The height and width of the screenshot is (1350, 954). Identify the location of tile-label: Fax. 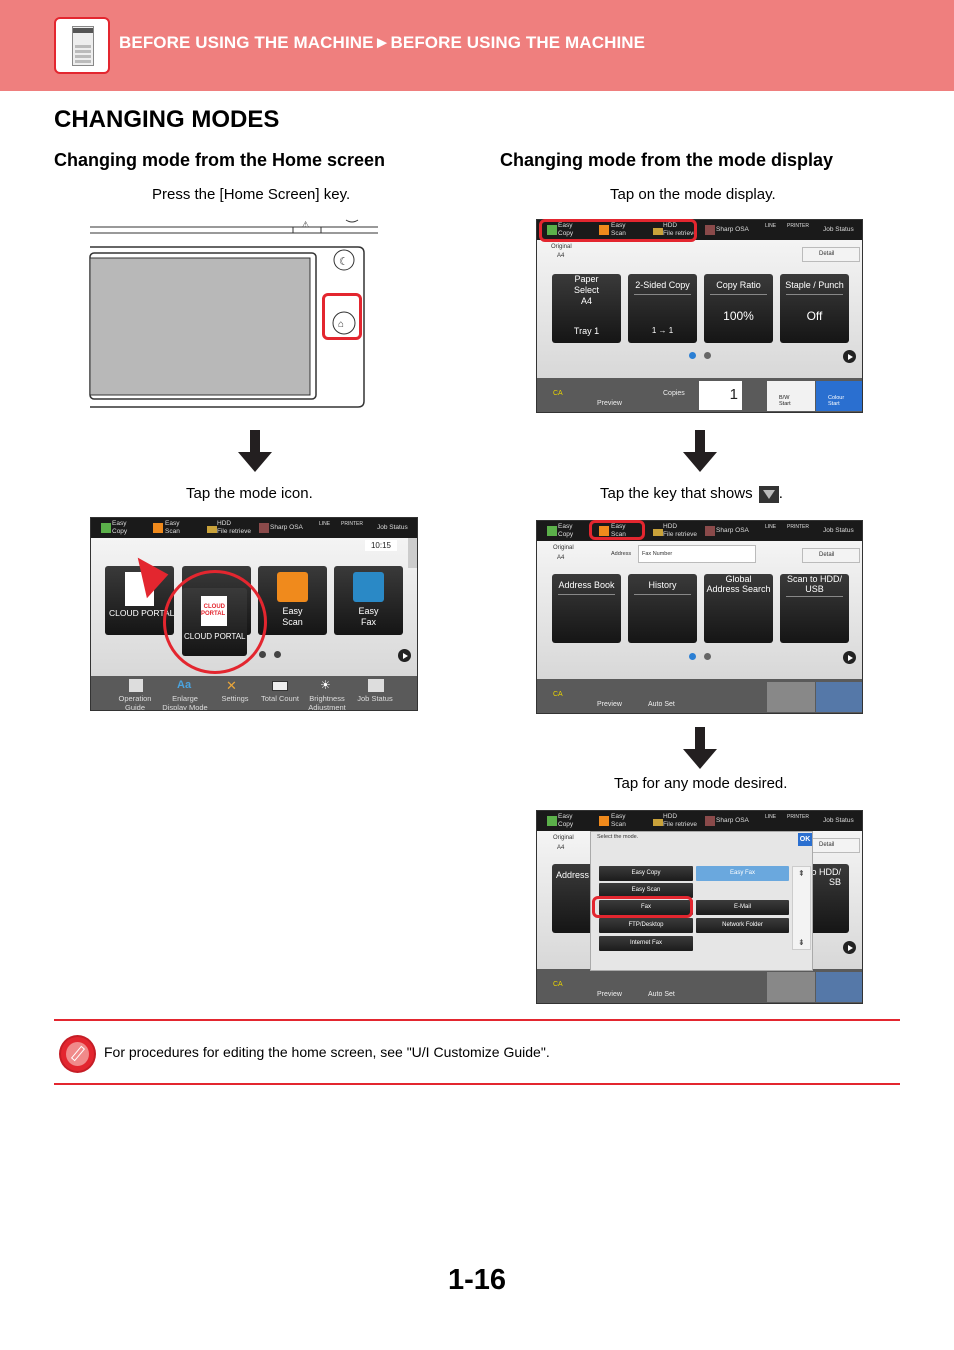
(368, 622).